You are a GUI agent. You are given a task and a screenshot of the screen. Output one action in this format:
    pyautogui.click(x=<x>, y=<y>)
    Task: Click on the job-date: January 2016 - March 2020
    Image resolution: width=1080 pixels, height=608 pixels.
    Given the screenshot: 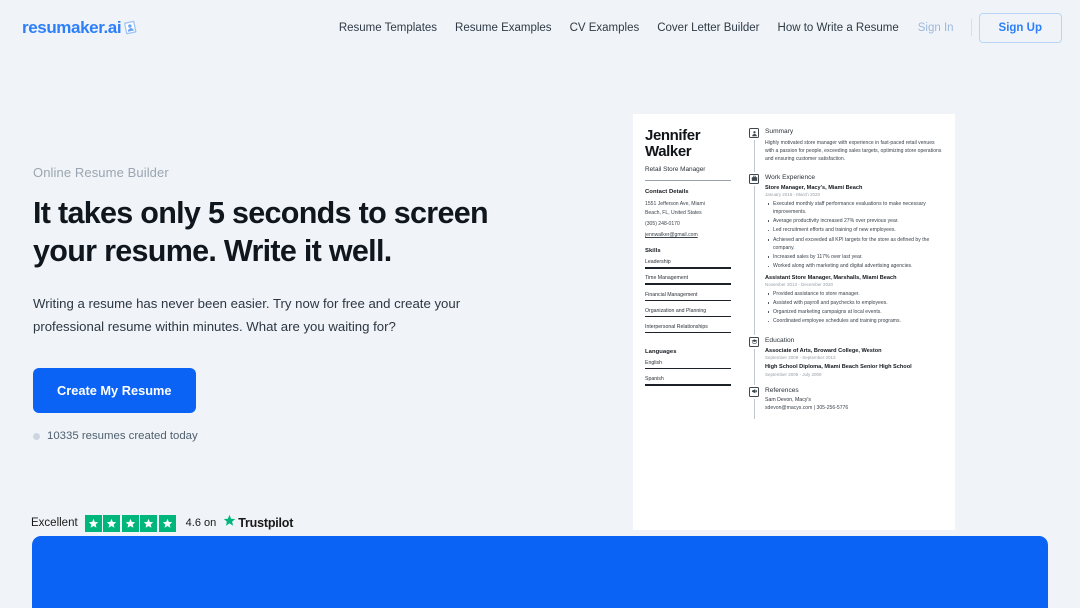 What is the action you would take?
    pyautogui.click(x=793, y=195)
    